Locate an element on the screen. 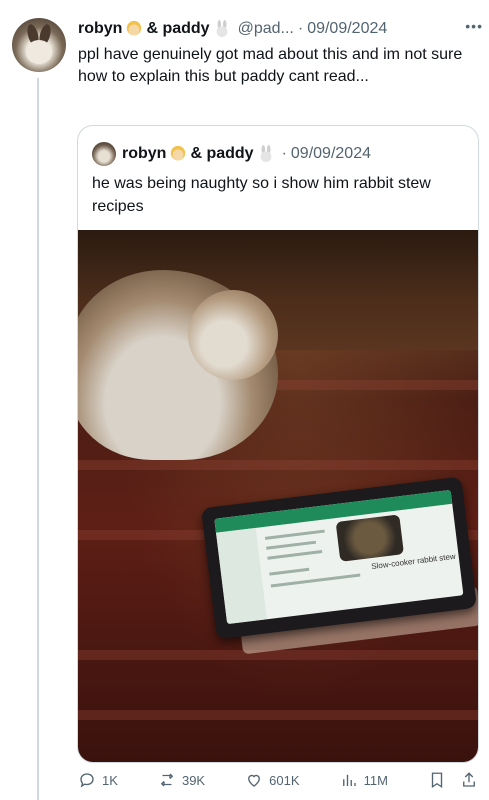  quote-header: robyn & paddy · 09/09/2024 is located at coordinates (231, 154).